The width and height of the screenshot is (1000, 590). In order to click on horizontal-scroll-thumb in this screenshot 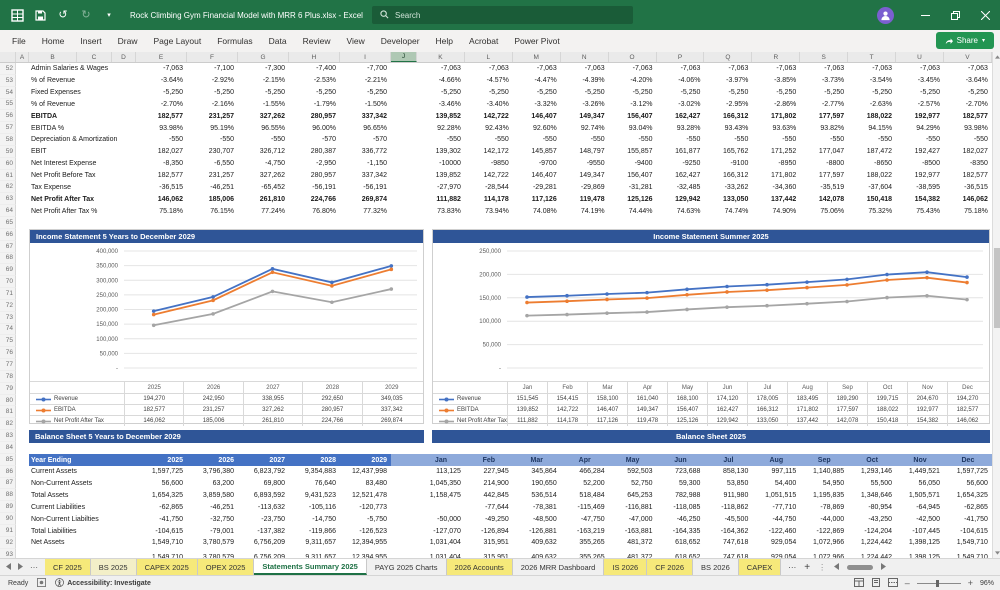, I will do `click(860, 567)`.